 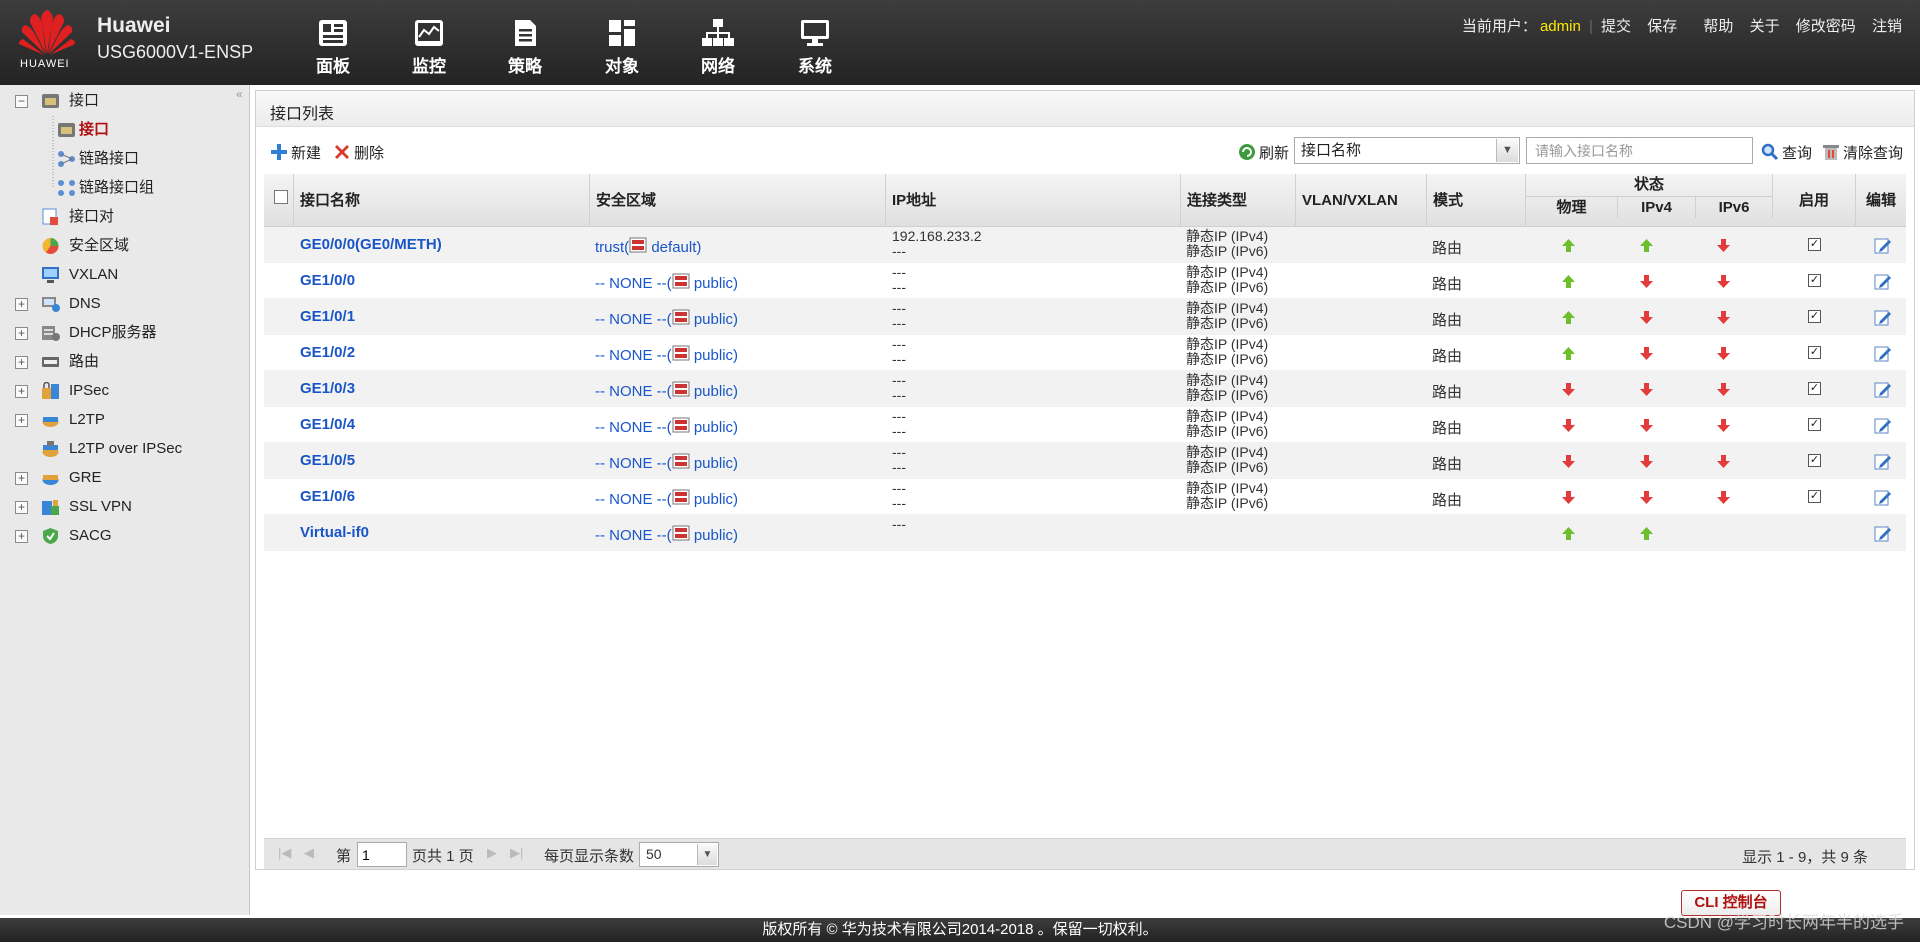 What do you see at coordinates (1786, 152) in the screenshot?
I see `query-button: 查询` at bounding box center [1786, 152].